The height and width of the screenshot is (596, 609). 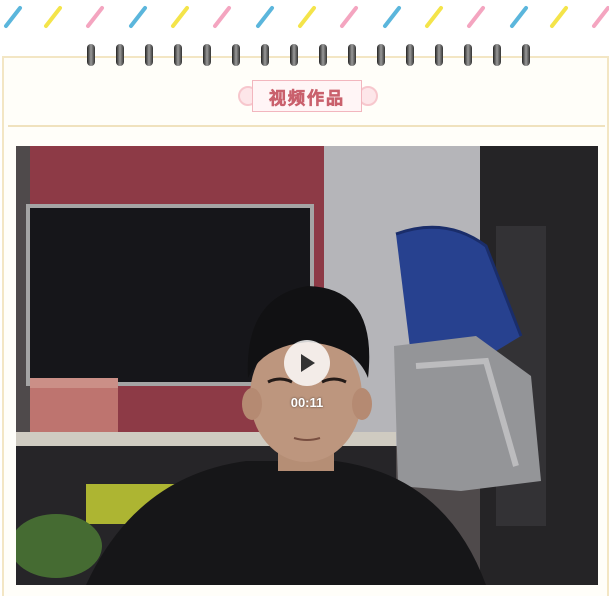 I want to click on play-icon, so click(x=308, y=363).